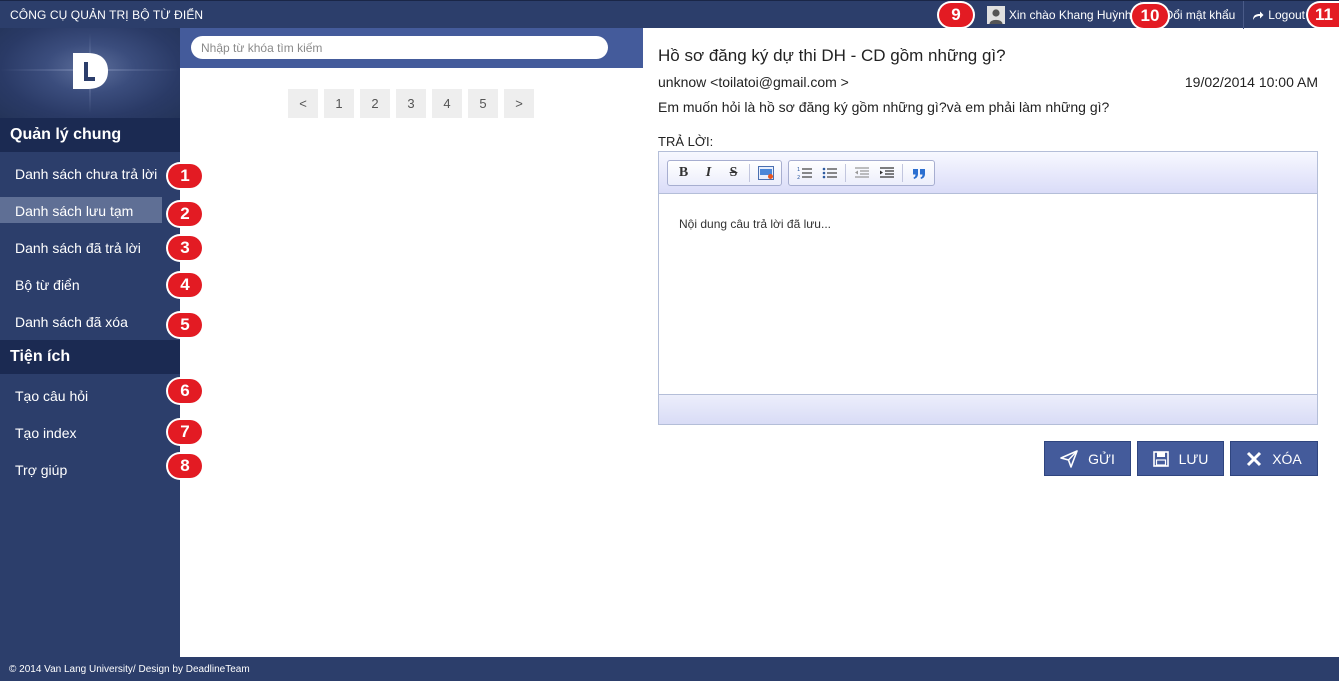  Describe the element at coordinates (519, 103) in the screenshot. I see `pagination-next: >` at that location.